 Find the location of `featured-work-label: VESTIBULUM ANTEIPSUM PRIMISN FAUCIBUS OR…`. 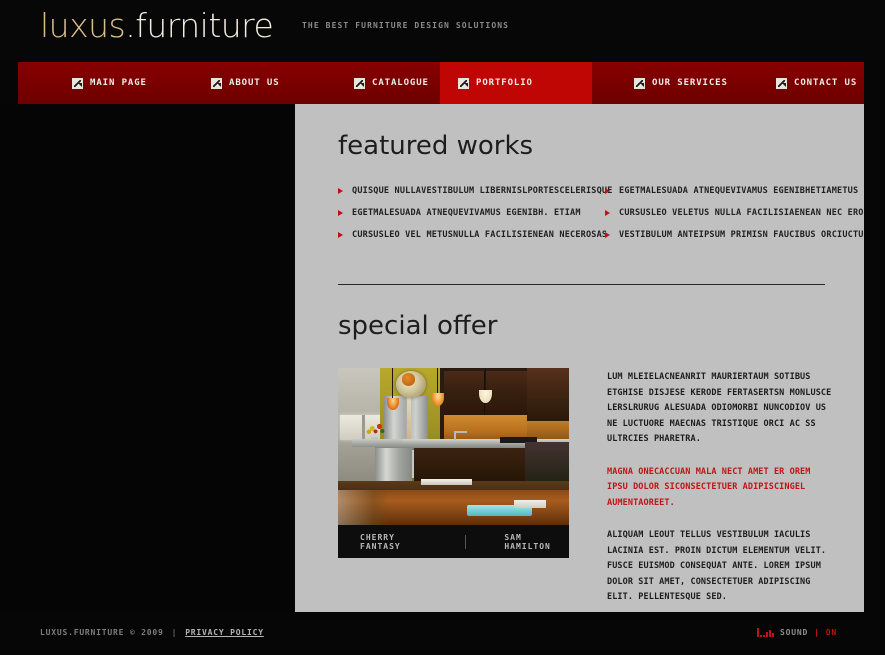

featured-work-label: VESTIBULUM ANTEIPSUM PRIMISN FAUCIBUS OR… is located at coordinates (741, 235).